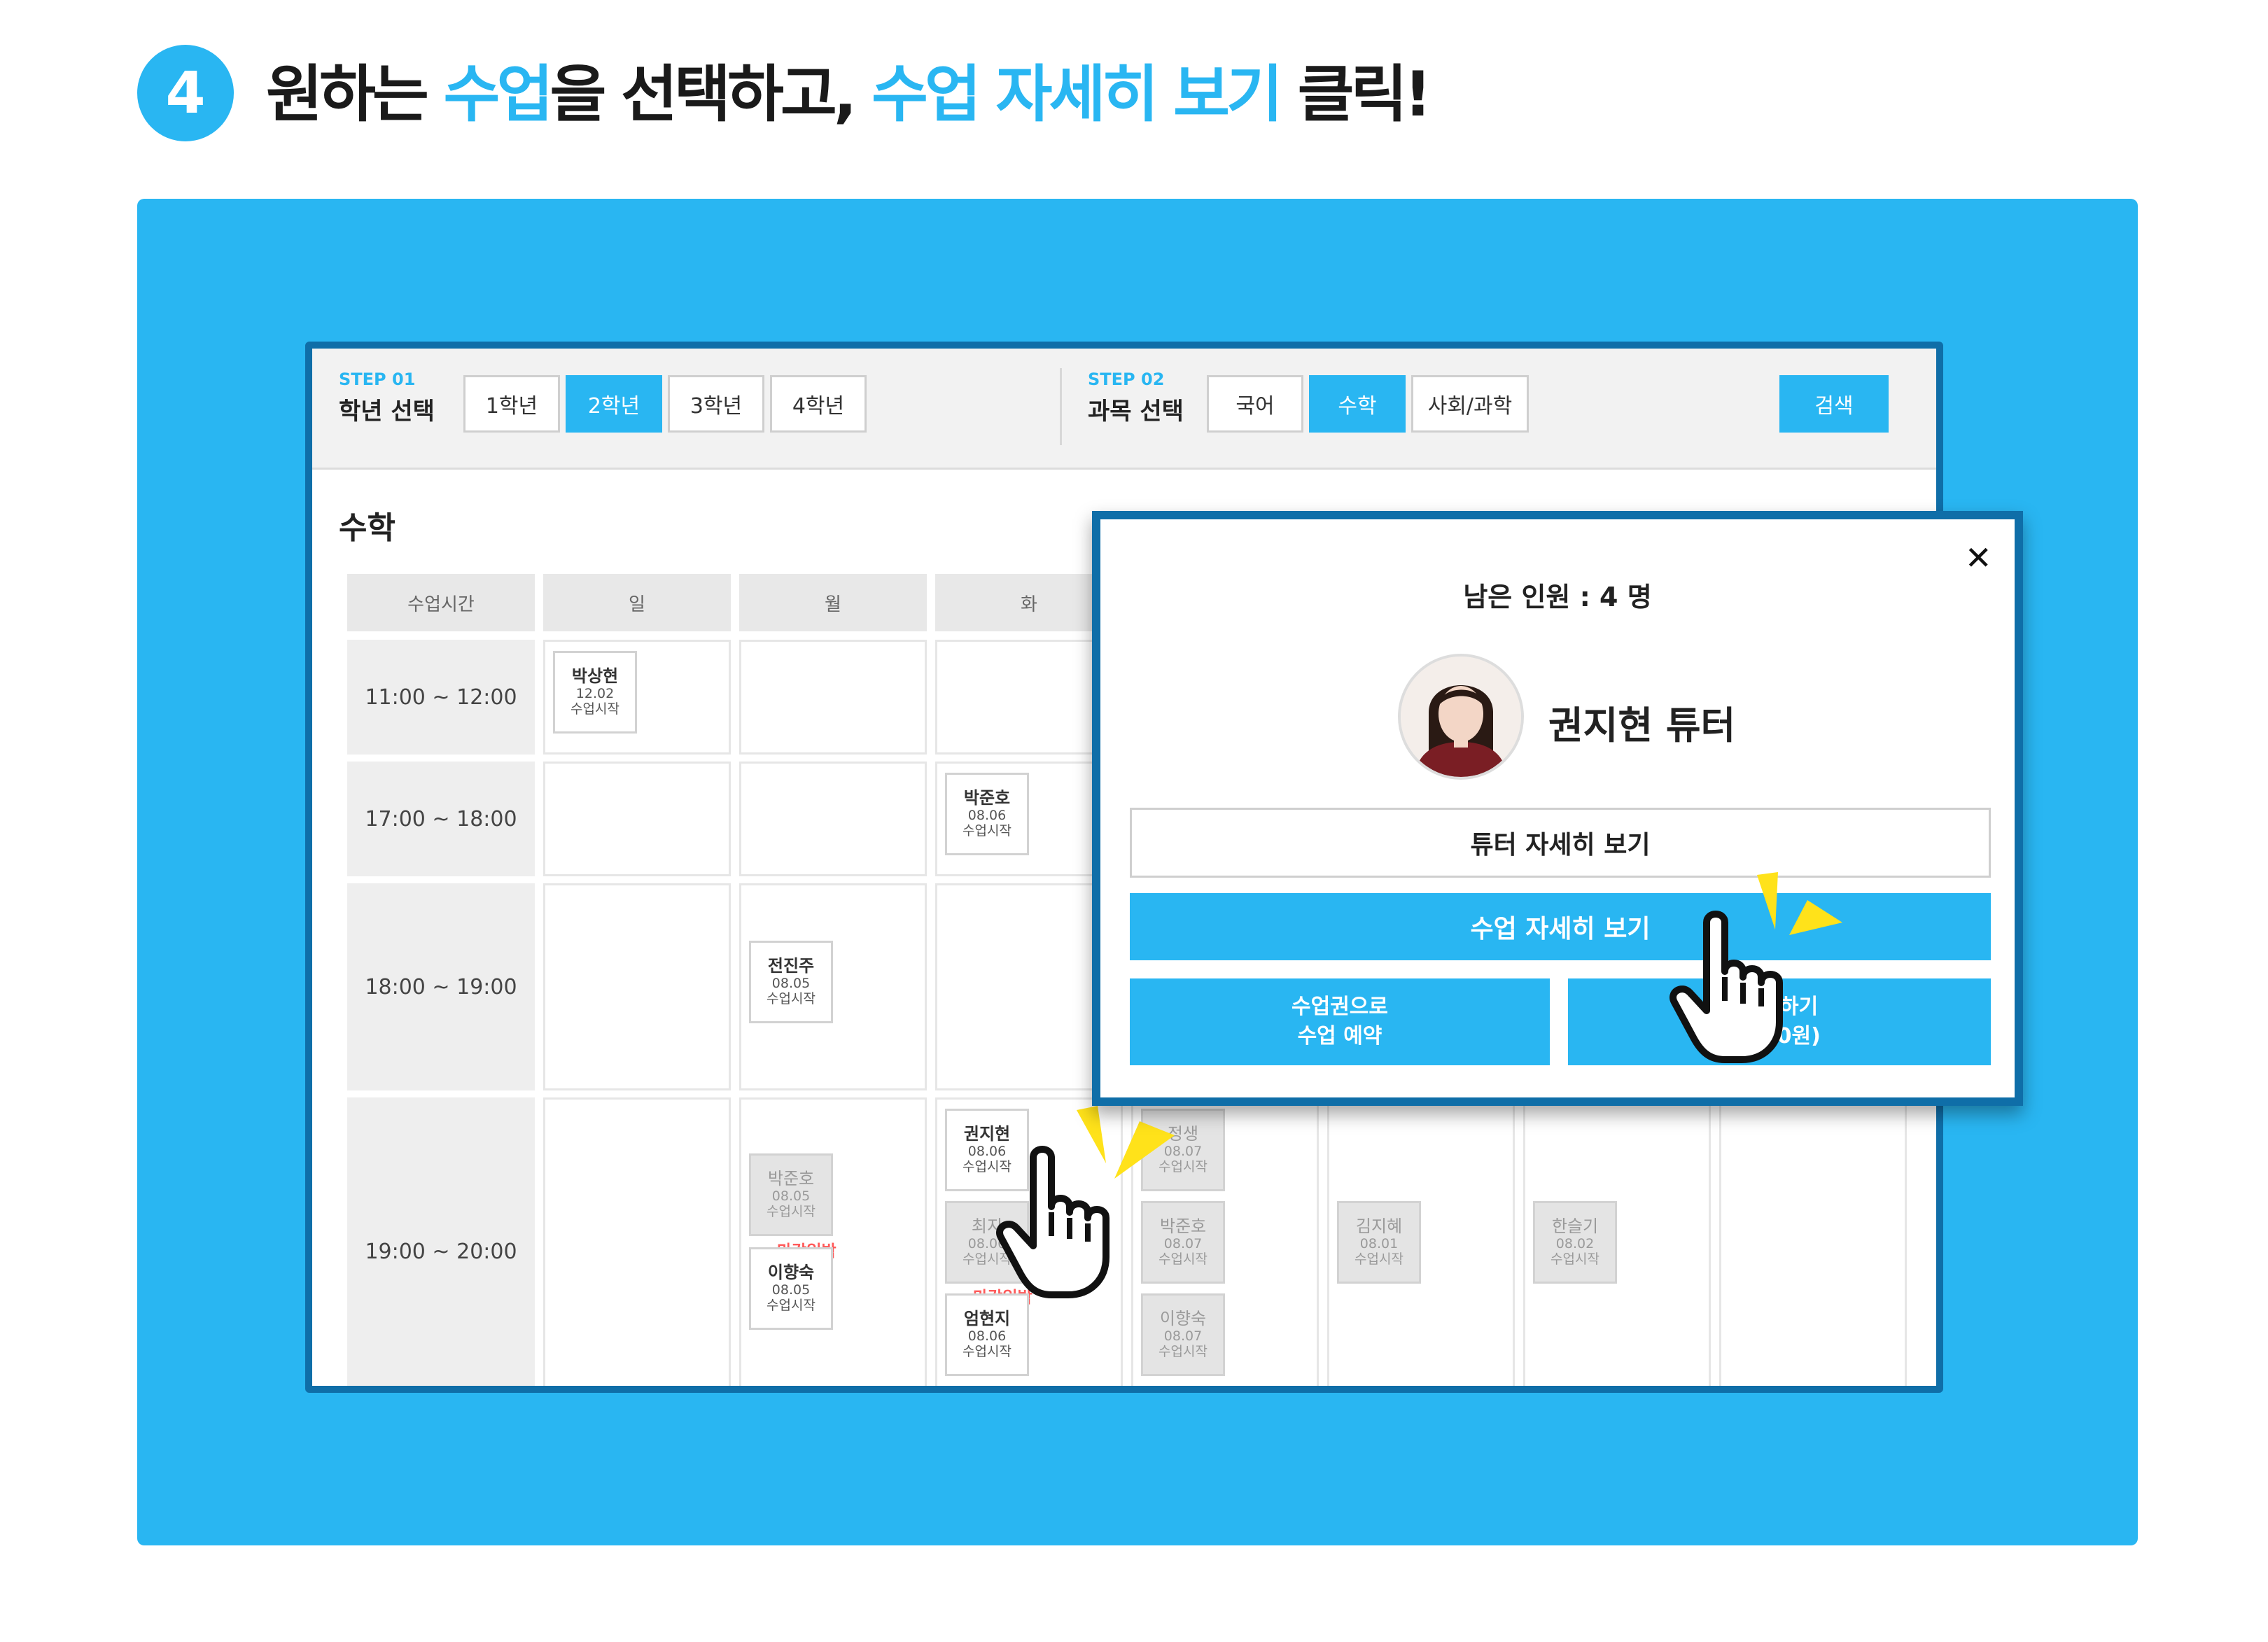 The height and width of the screenshot is (1642, 2268). What do you see at coordinates (441, 1241) in the screenshot?
I see `time-slot: 19:00 ~ 20:00` at bounding box center [441, 1241].